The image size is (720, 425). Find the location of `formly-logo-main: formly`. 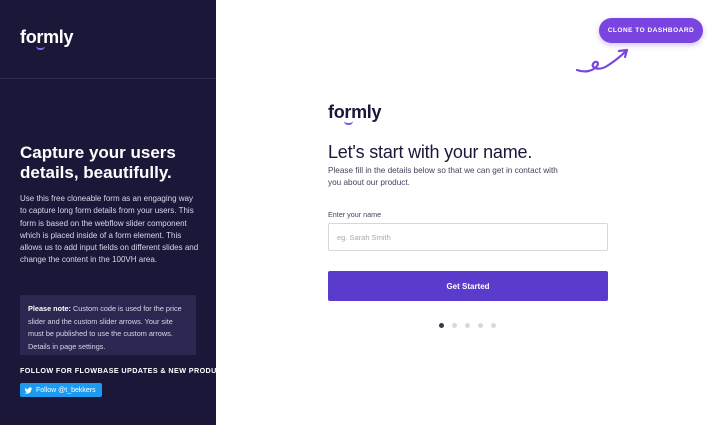

formly-logo-main: formly is located at coordinates (355, 113).